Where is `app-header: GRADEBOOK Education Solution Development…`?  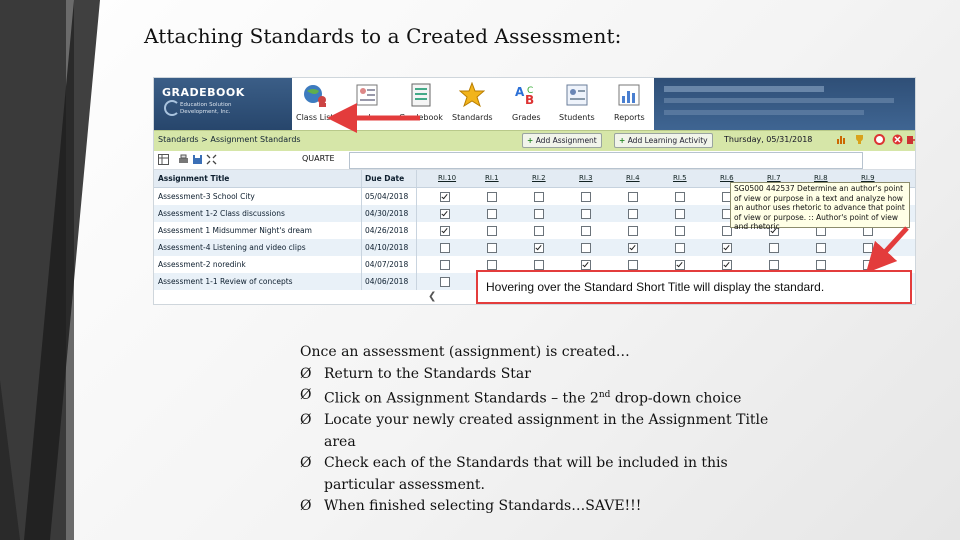 app-header: GRADEBOOK Education Solution Development… is located at coordinates (534, 104).